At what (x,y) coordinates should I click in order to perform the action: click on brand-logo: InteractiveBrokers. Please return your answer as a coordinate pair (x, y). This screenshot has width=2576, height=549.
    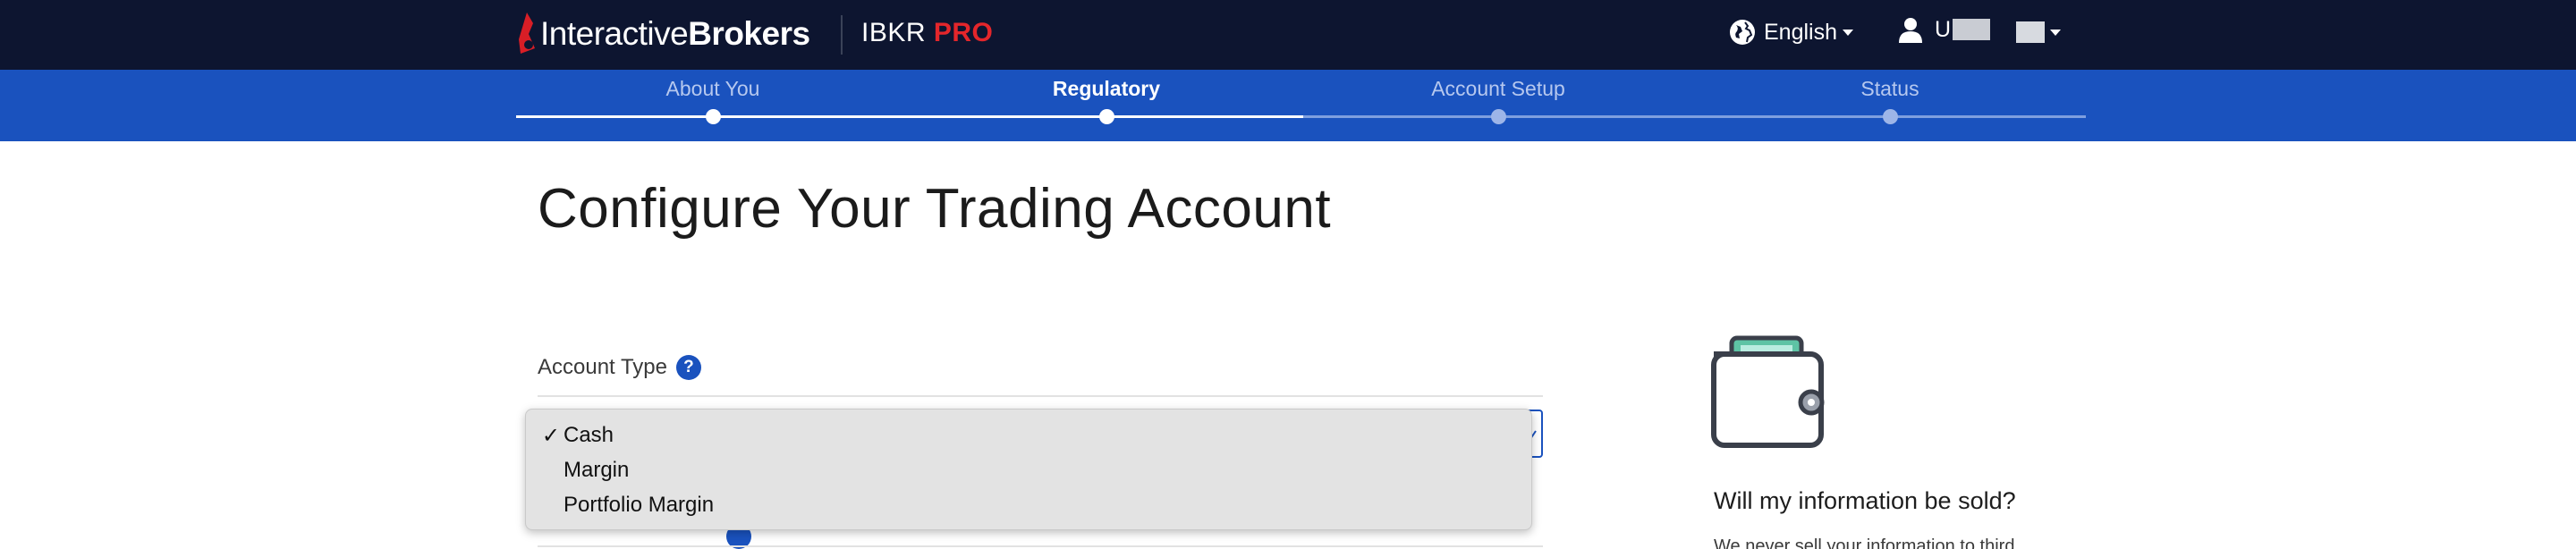
    Looking at the image, I should click on (663, 34).